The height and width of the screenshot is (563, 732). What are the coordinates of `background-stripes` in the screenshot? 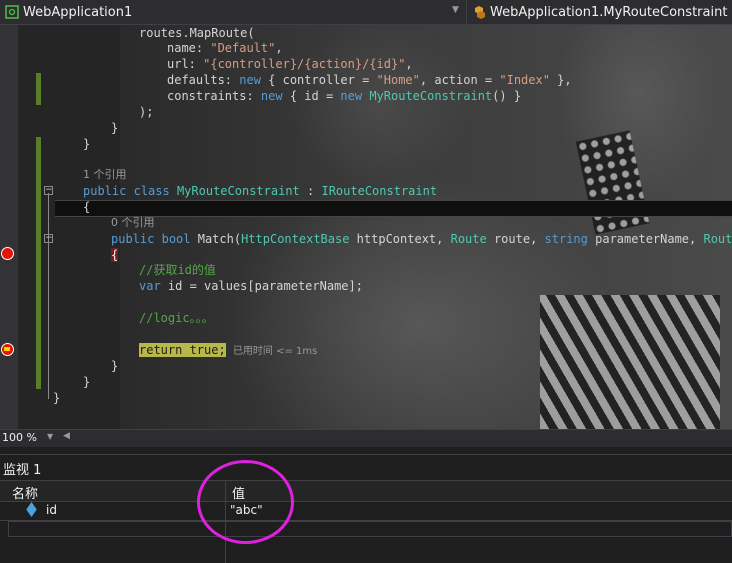 It's located at (630, 362).